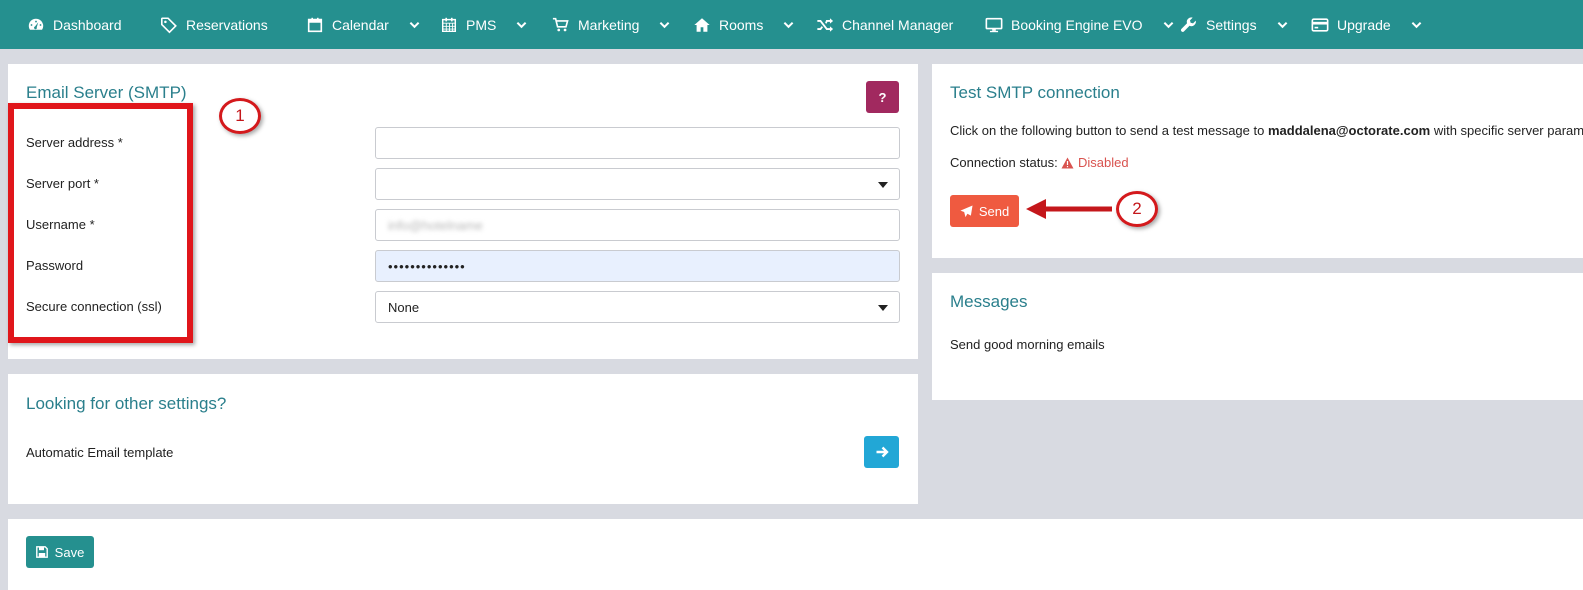 This screenshot has width=1583, height=590. I want to click on dashboard-icon, so click(36, 24).